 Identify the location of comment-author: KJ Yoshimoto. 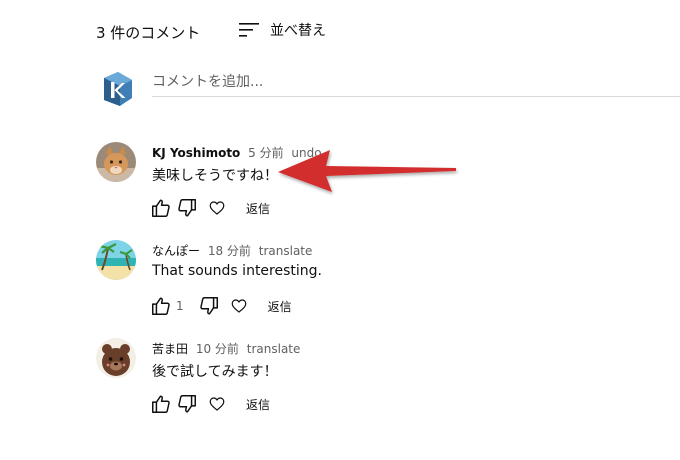
(196, 153).